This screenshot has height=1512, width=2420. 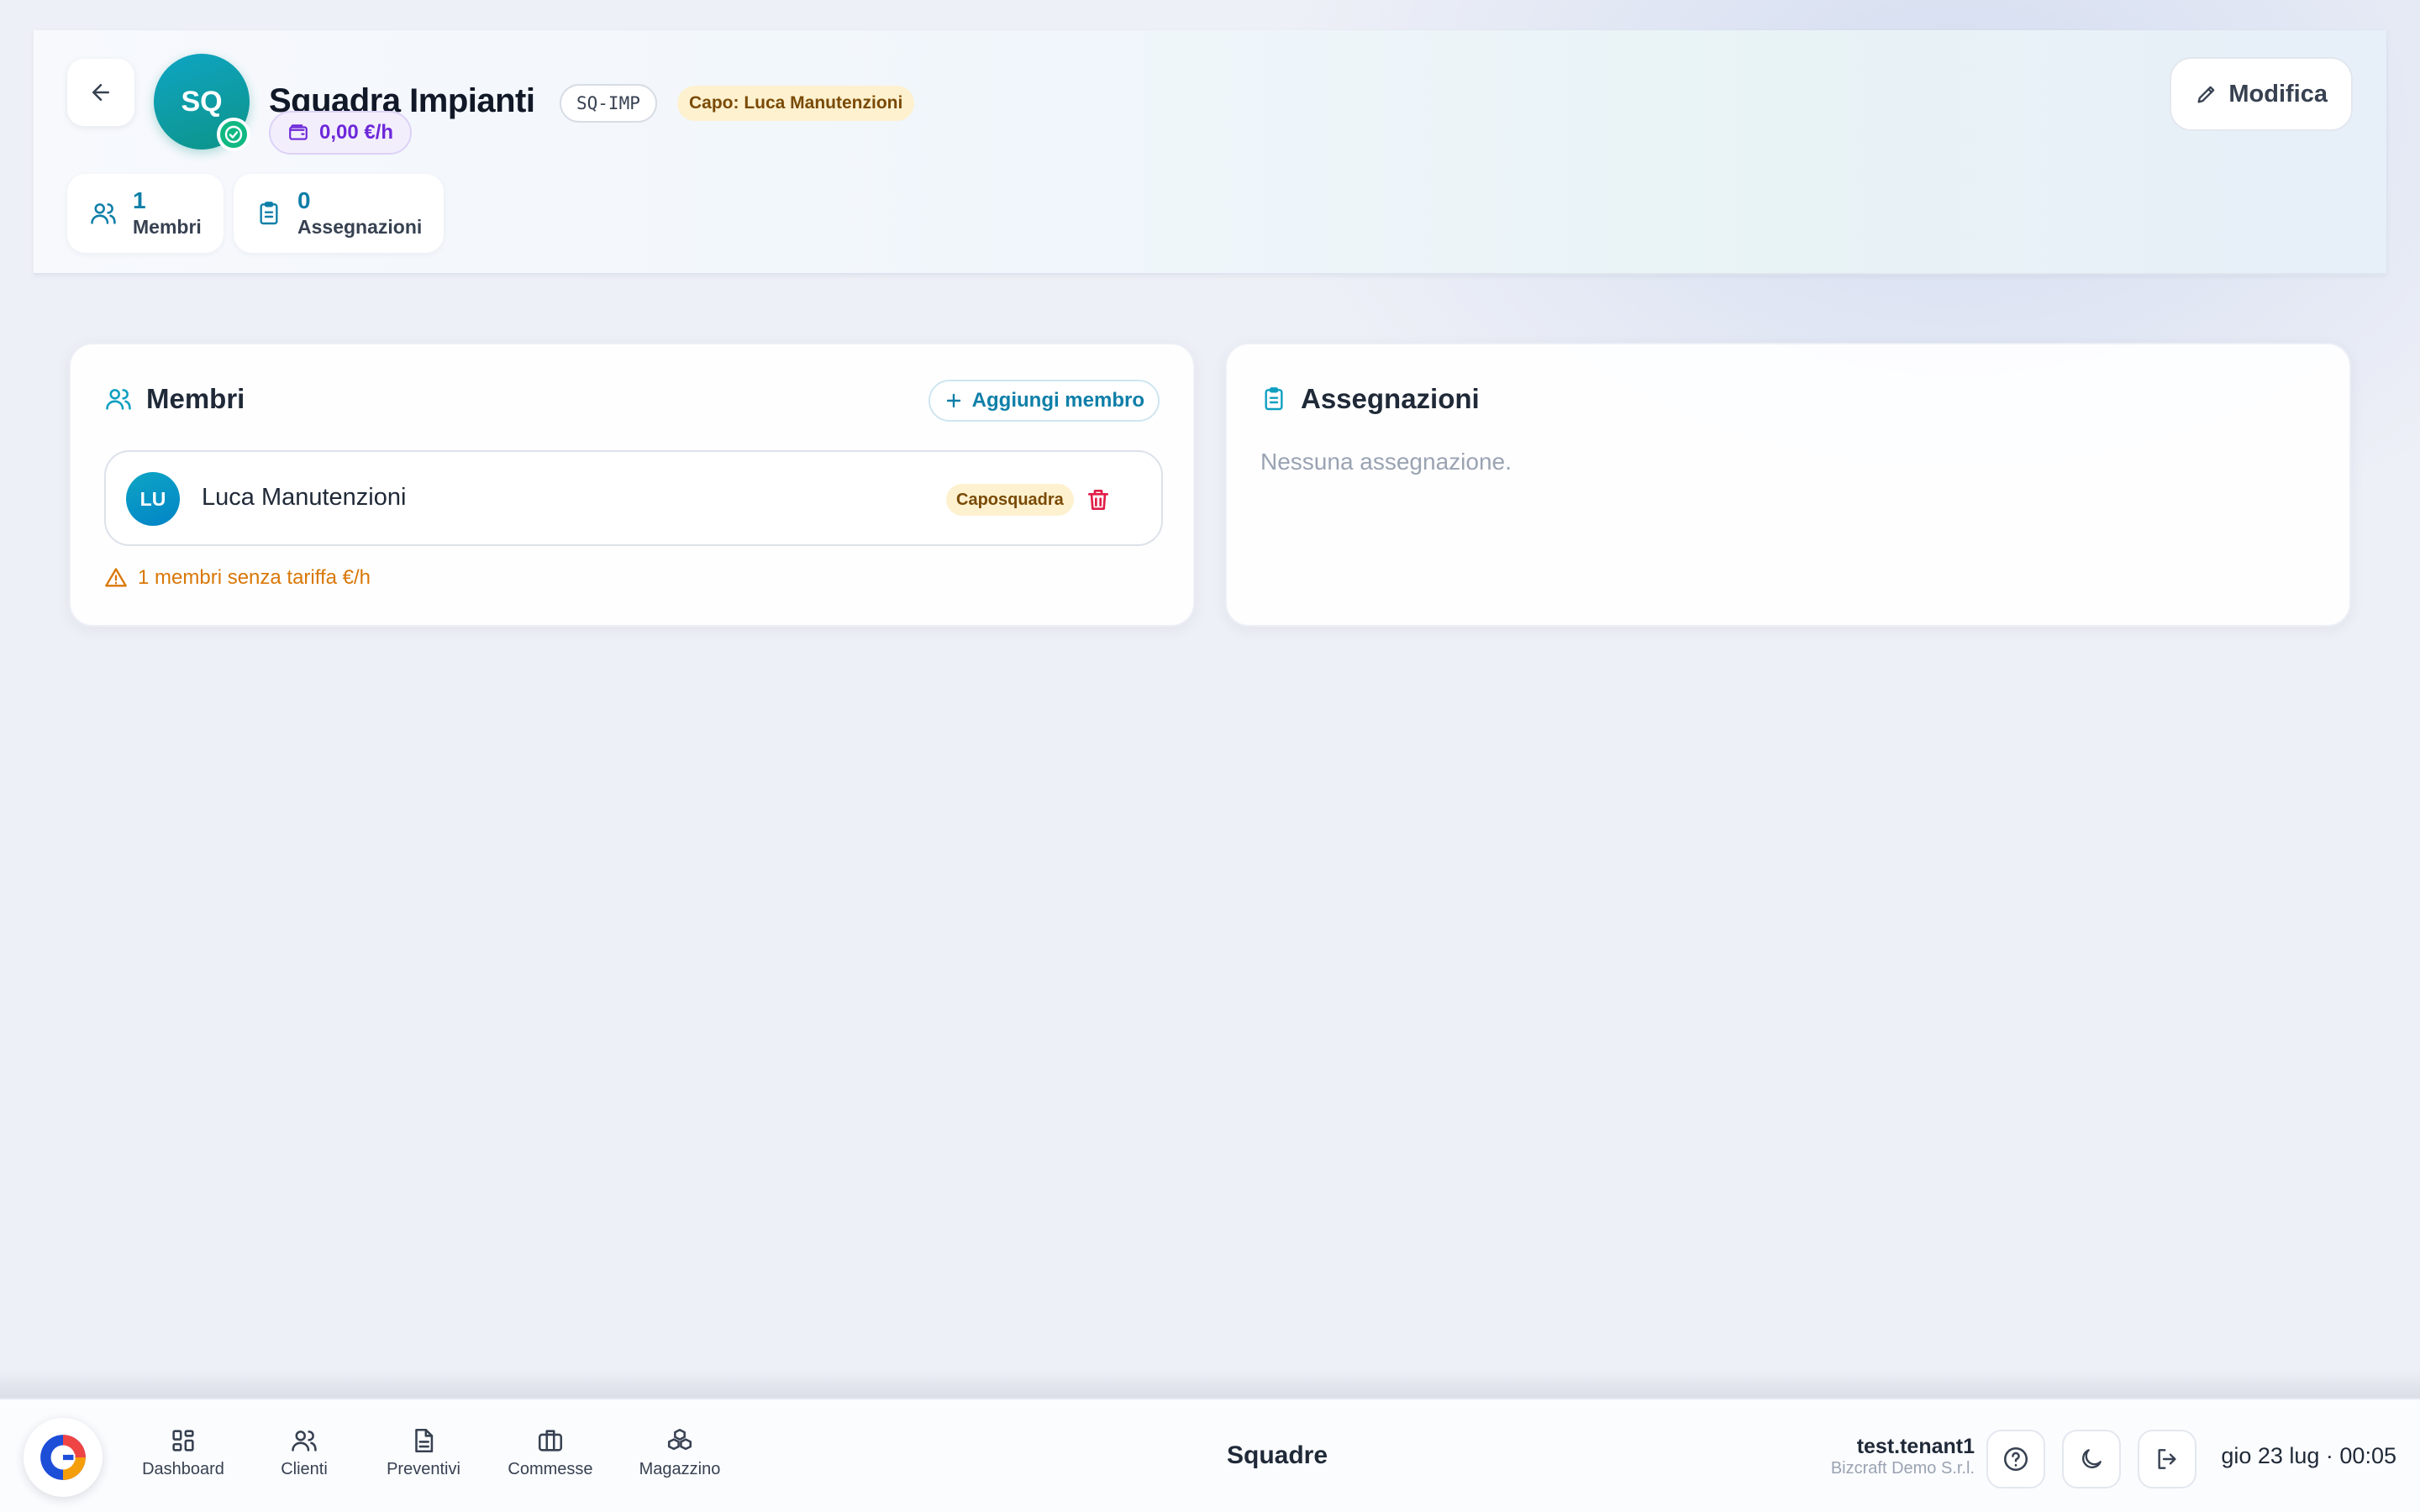 What do you see at coordinates (195, 398) in the screenshot?
I see `members-card-title-text: Membri` at bounding box center [195, 398].